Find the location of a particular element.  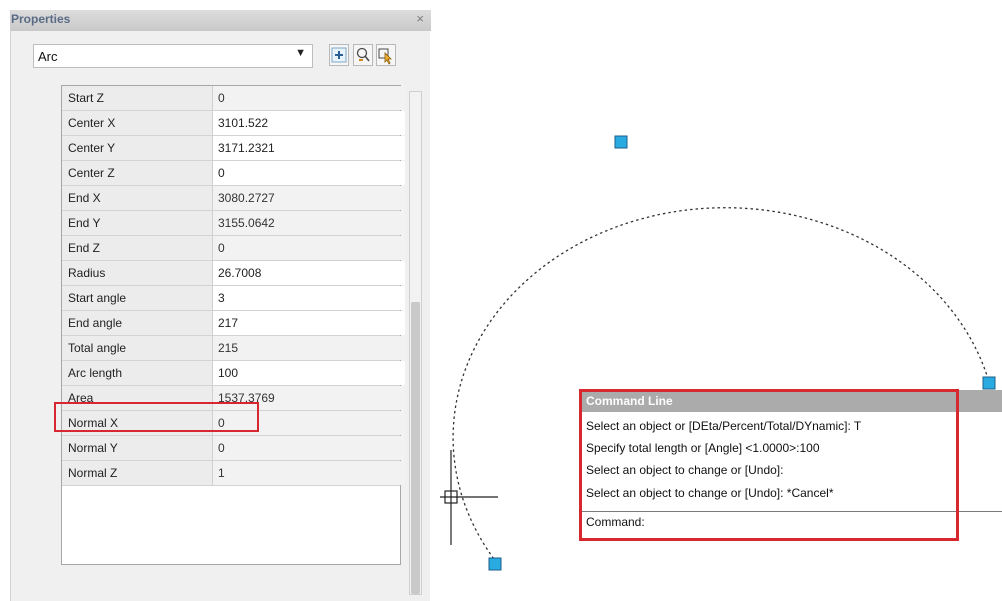

quick-select-button is located at coordinates (363, 55).